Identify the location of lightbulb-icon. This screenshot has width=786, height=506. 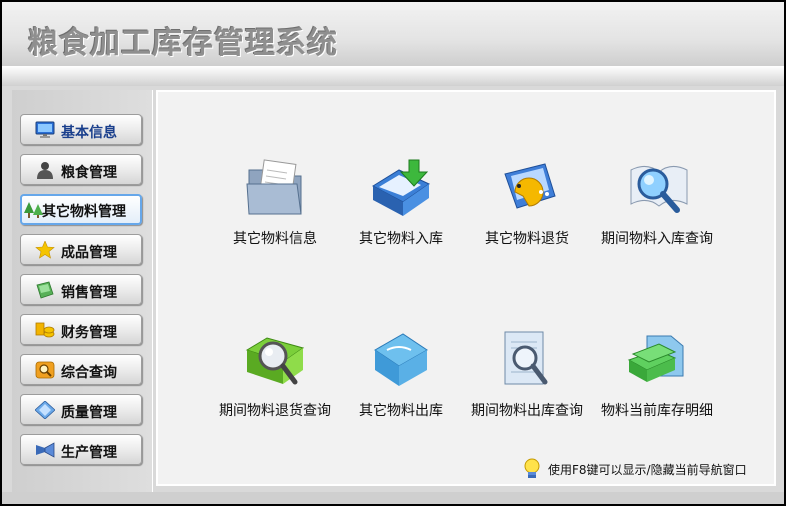
(532, 468).